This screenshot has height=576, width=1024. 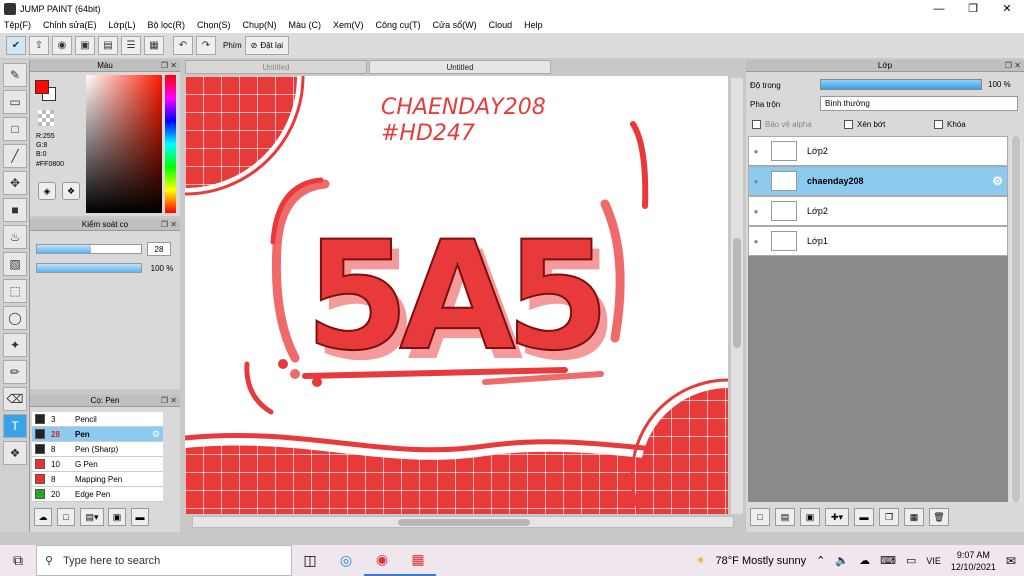 I want to click on layer-folder-icon: ▬, so click(x=864, y=517).